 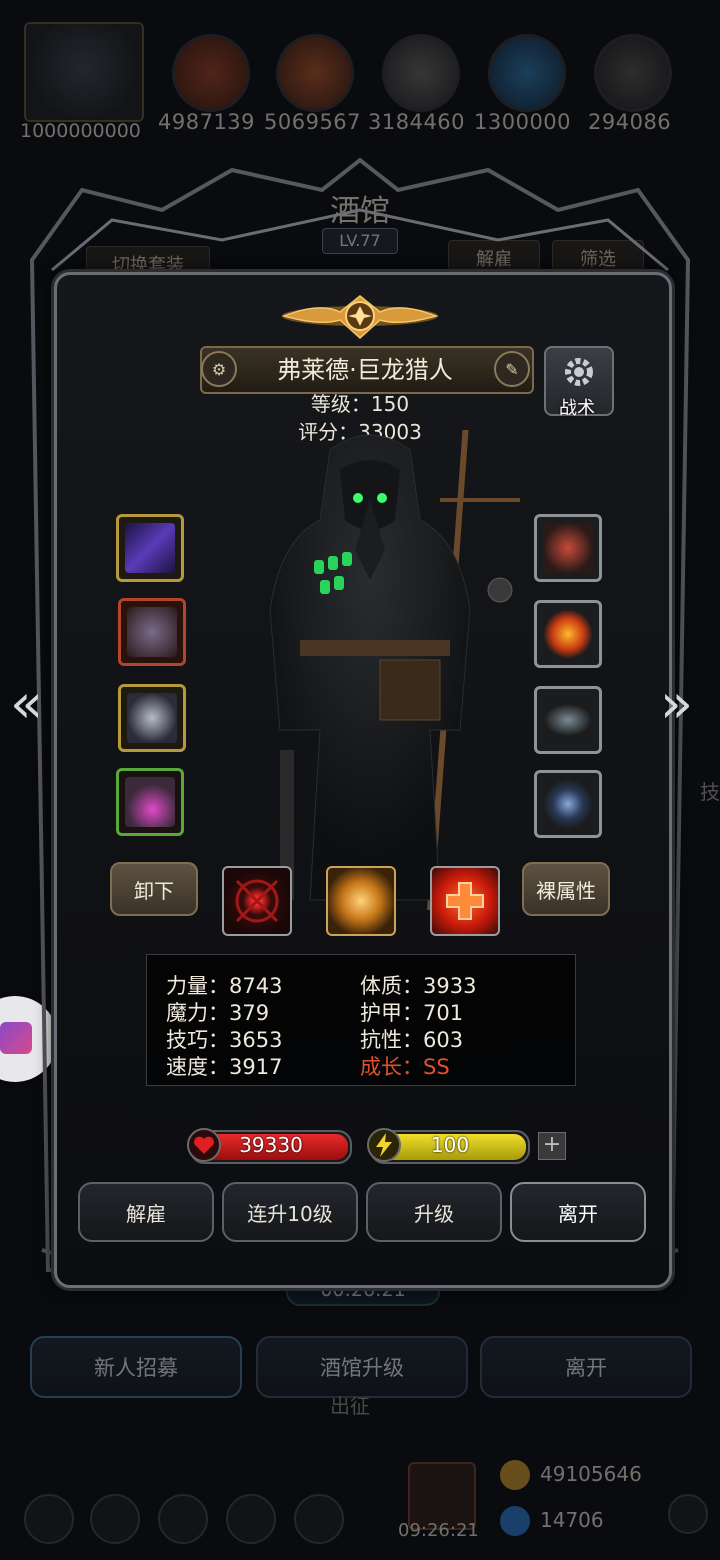 I want to click on level-up-10-button: 连升10级, so click(x=290, y=1212).